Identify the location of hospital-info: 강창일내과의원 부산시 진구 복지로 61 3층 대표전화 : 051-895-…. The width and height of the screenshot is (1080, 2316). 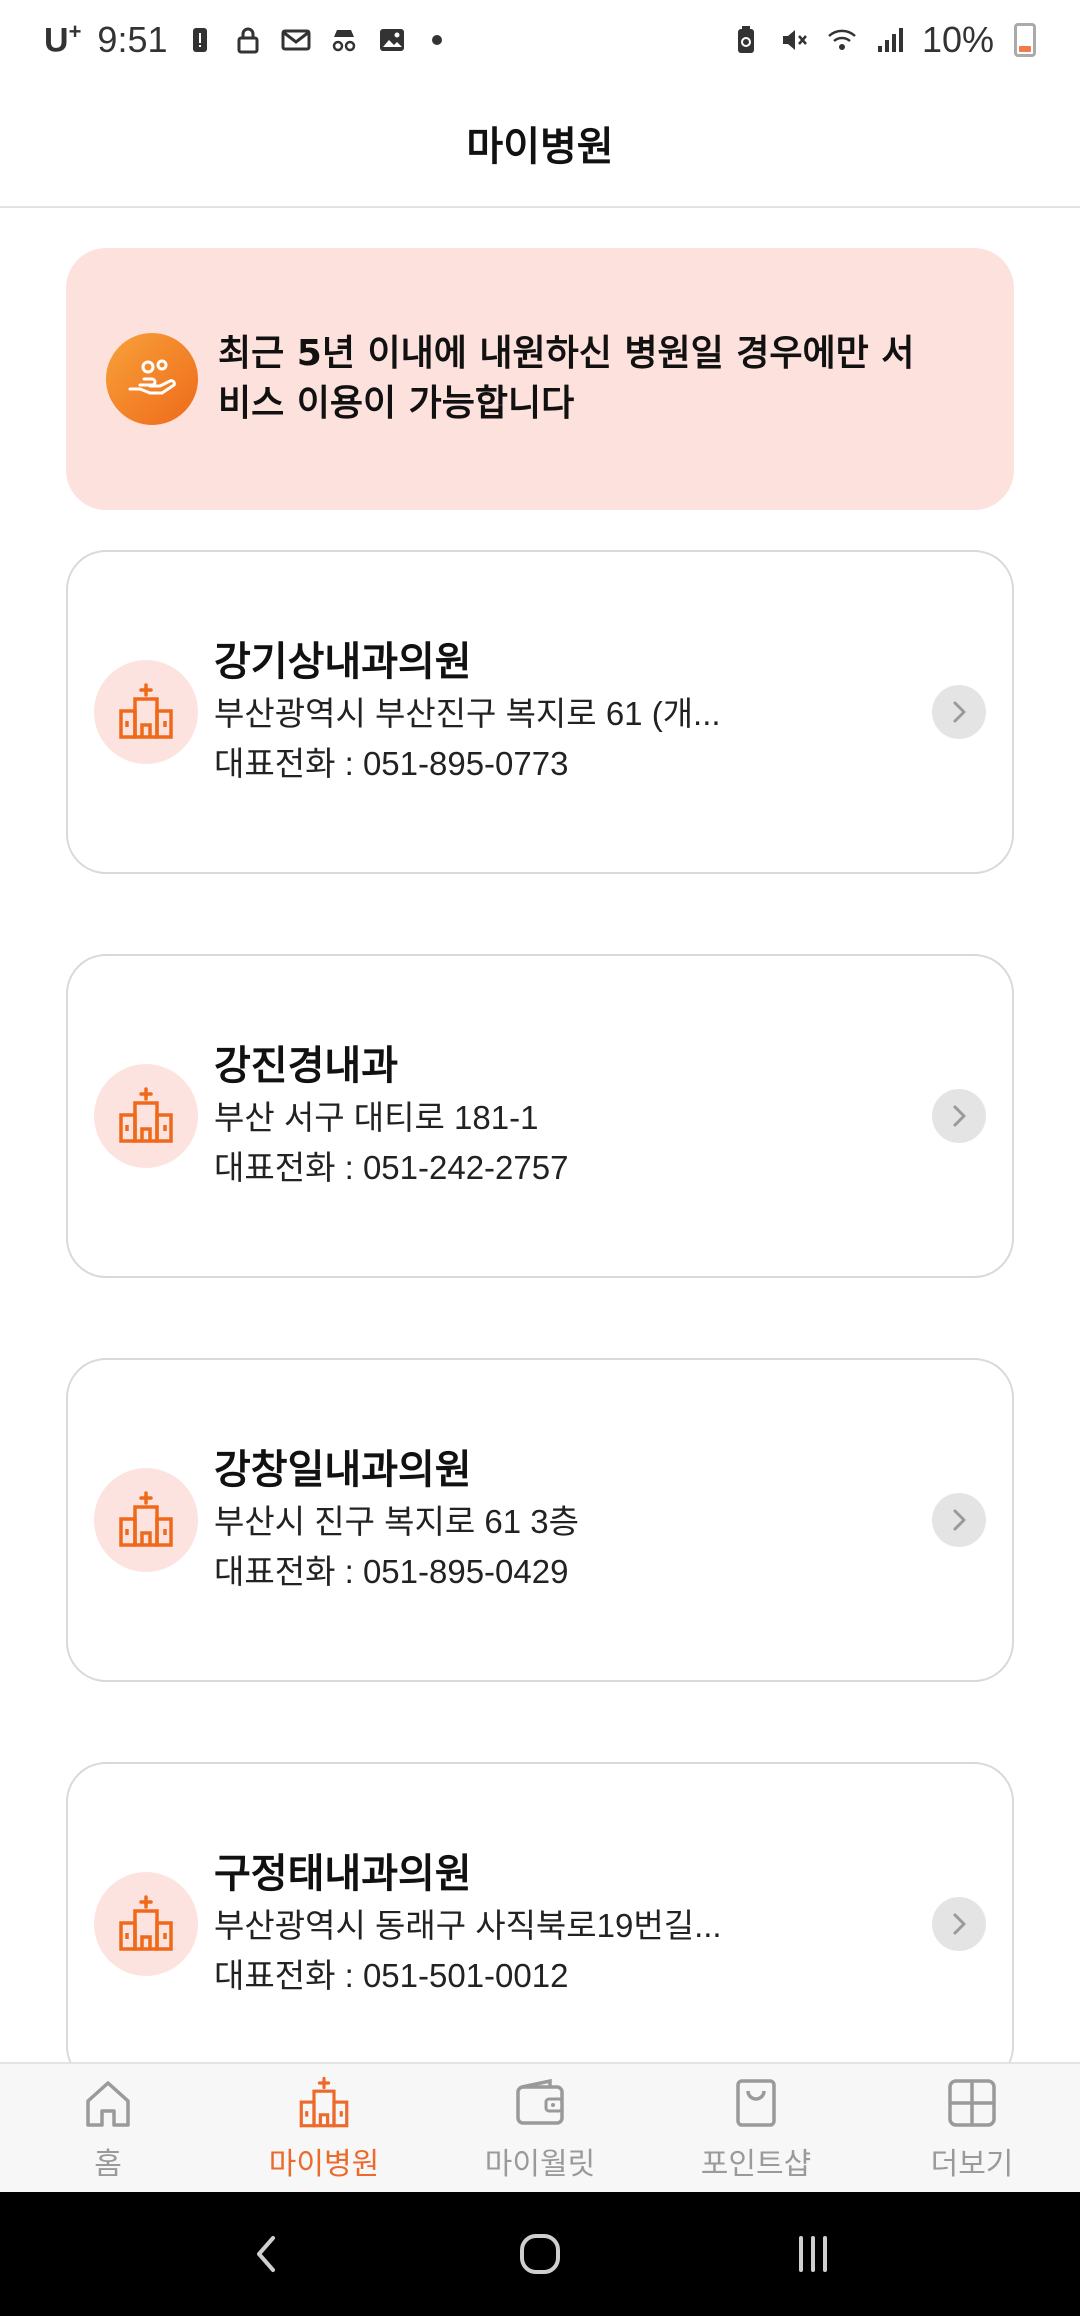
(565, 1520).